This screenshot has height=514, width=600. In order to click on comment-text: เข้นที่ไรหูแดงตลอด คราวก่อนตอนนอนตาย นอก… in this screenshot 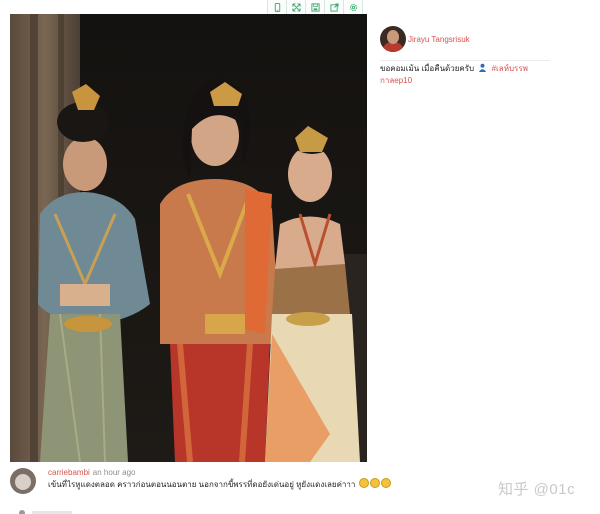, I will do `click(219, 485)`.